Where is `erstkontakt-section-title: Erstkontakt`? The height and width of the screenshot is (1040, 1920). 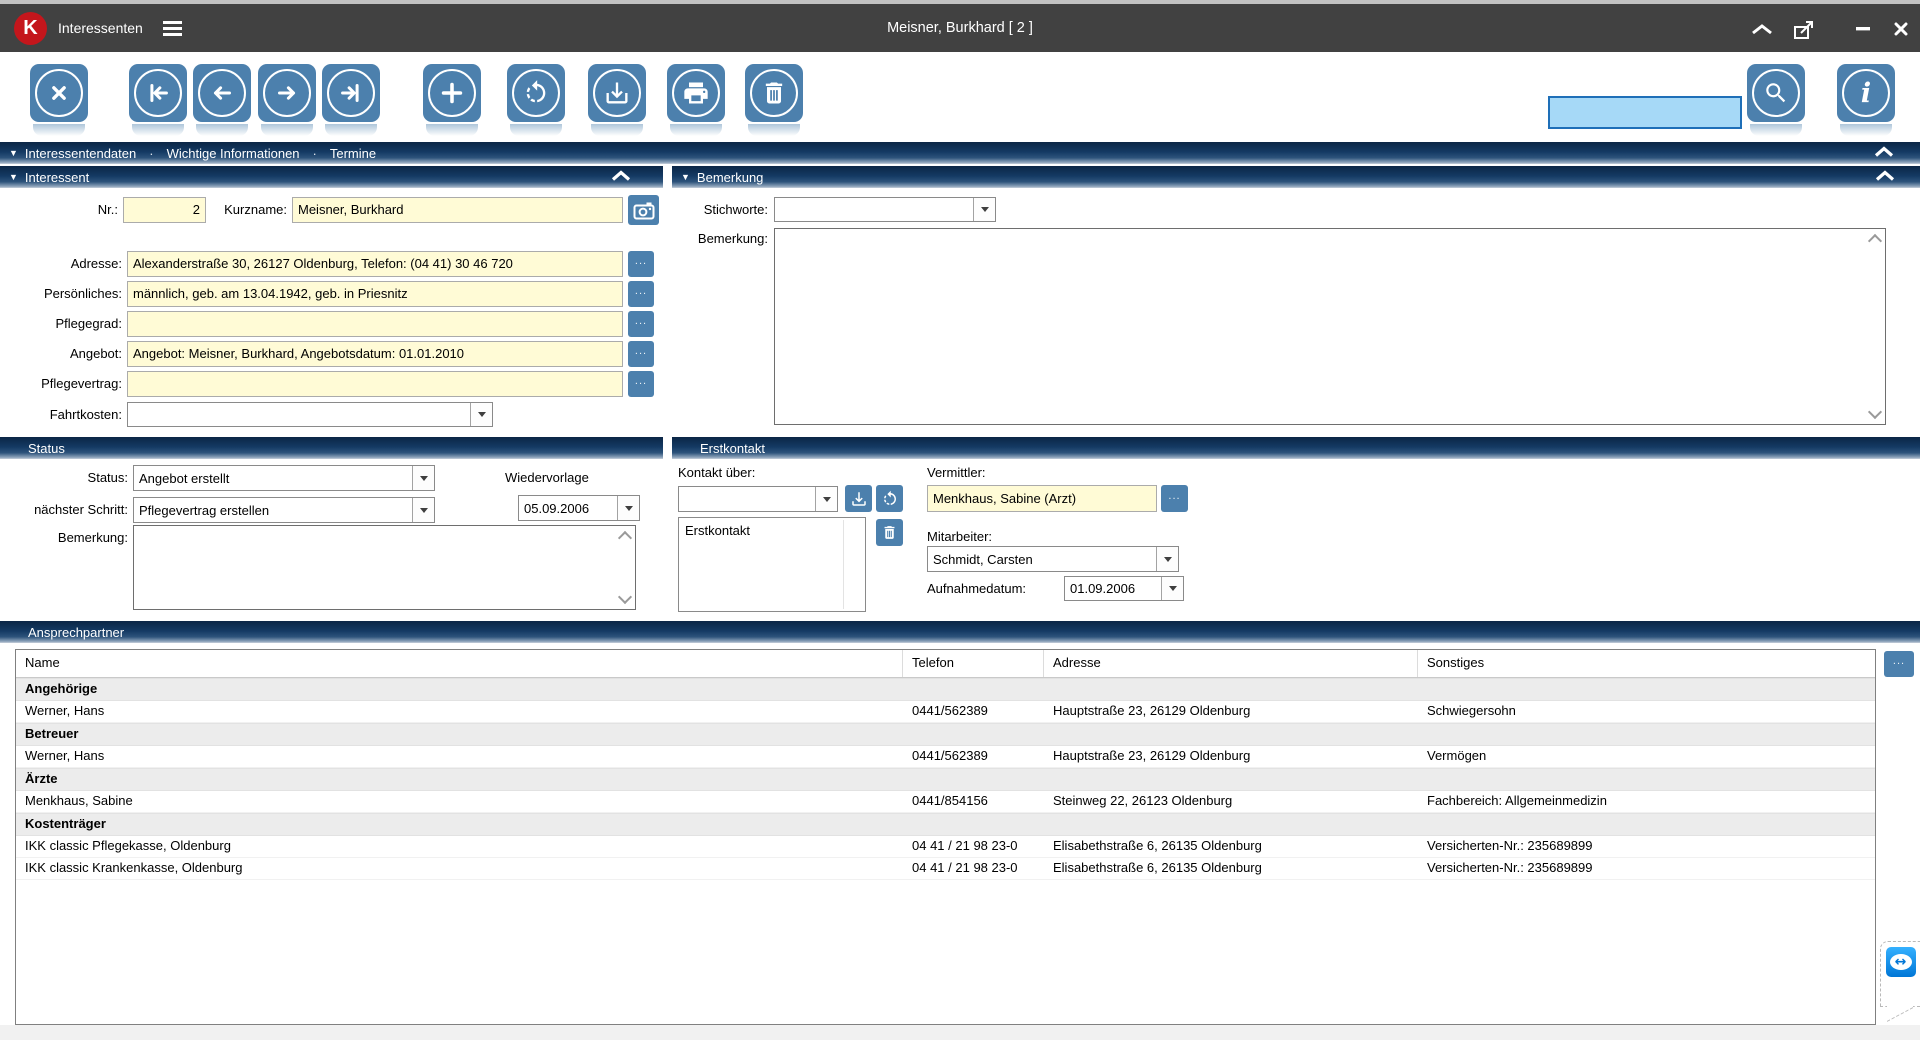
erstkontakt-section-title: Erstkontakt is located at coordinates (733, 448).